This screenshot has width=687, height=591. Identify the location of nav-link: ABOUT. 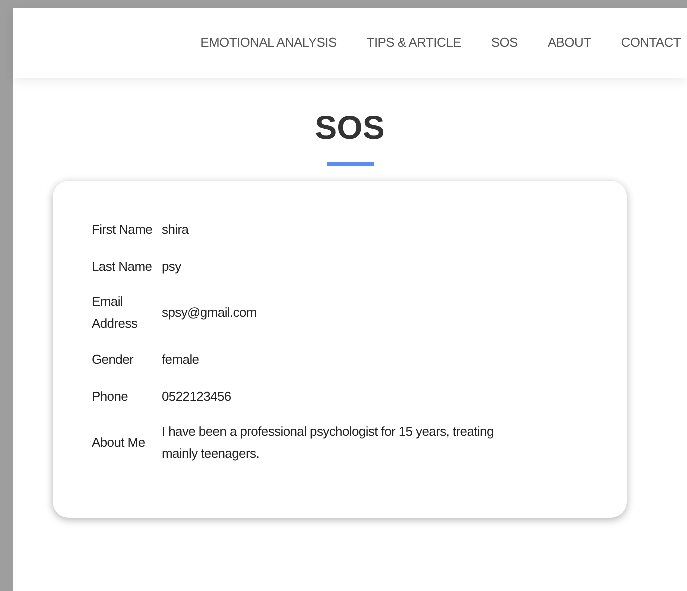
(570, 43).